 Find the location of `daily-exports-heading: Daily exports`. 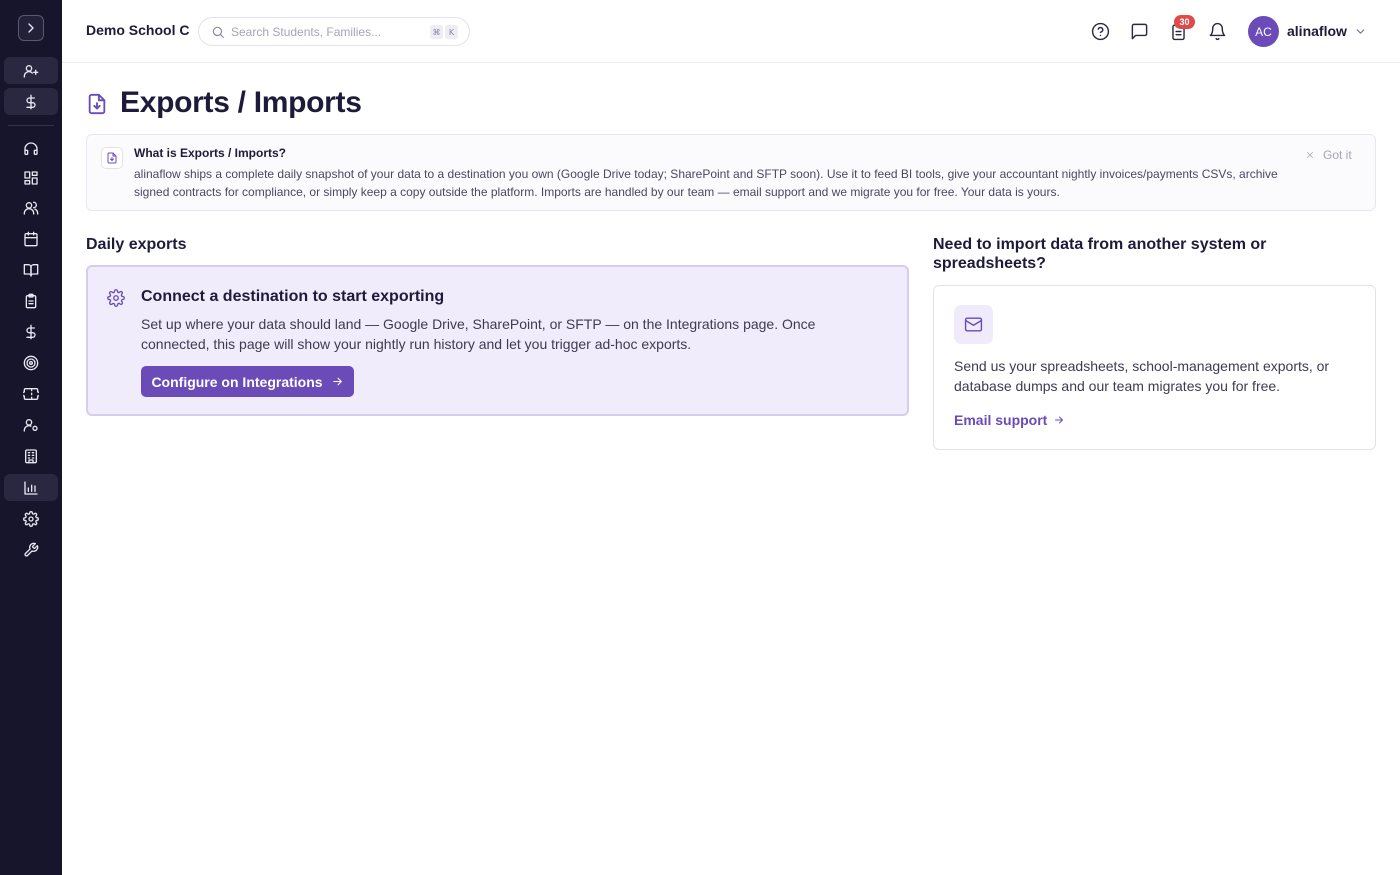

daily-exports-heading: Daily exports is located at coordinates (136, 244).